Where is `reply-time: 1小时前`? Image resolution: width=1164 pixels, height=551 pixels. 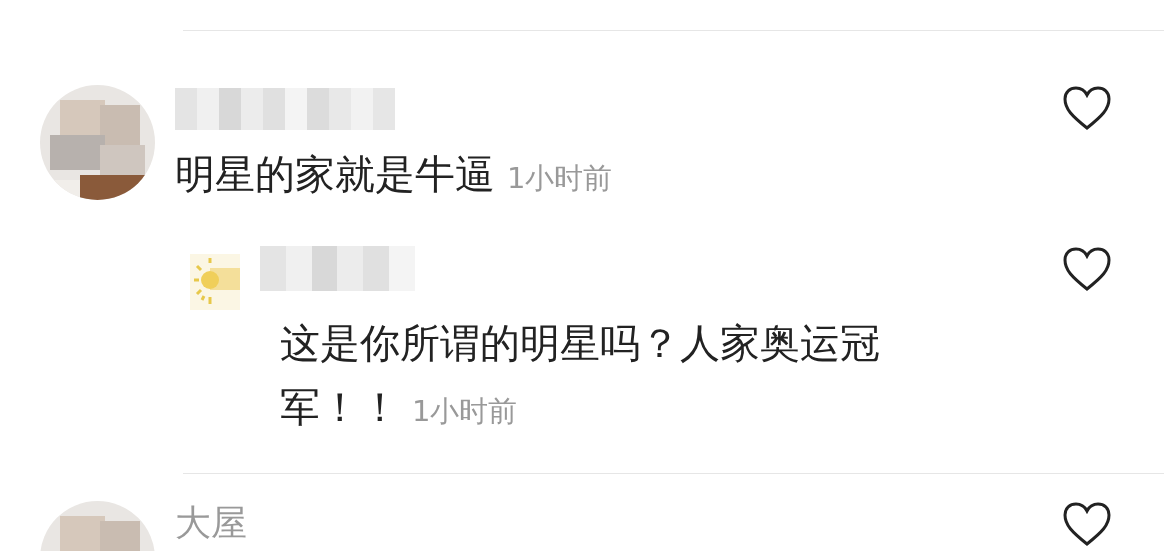
reply-time: 1小时前 is located at coordinates (465, 411).